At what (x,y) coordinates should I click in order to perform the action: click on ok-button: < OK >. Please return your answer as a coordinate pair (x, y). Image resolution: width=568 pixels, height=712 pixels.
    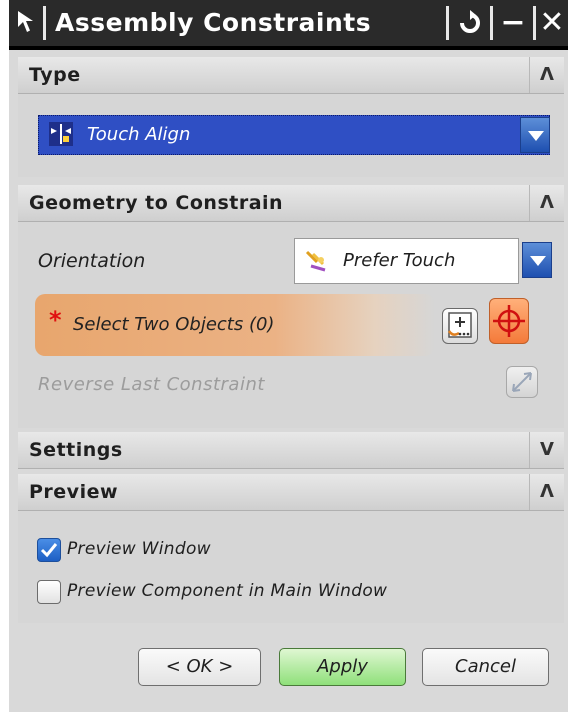
    Looking at the image, I should click on (199, 667).